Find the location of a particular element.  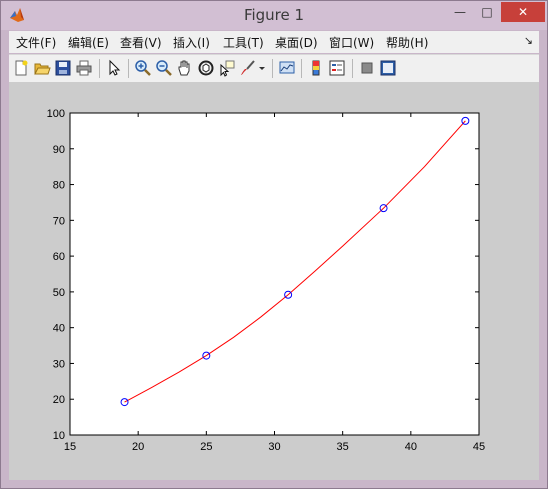

maximize-button: □ is located at coordinates (487, 12).